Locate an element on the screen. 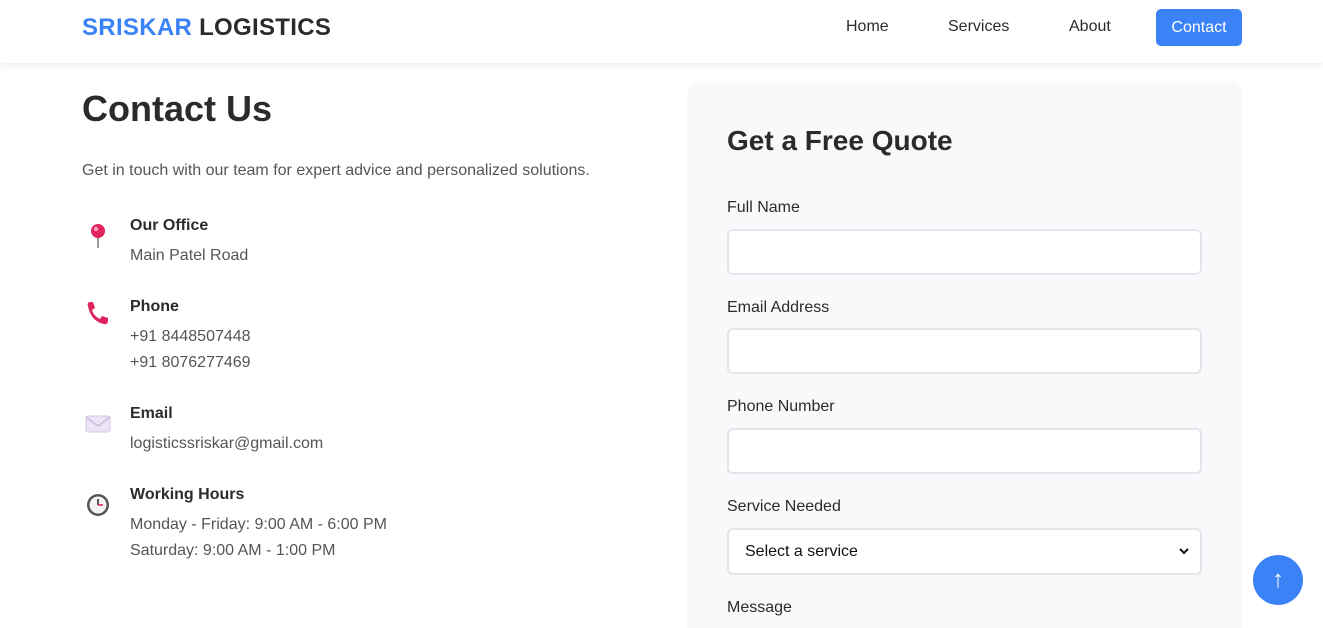 This screenshot has width=1323, height=628. phone-number-1: +91 8448507448 is located at coordinates (190, 337).